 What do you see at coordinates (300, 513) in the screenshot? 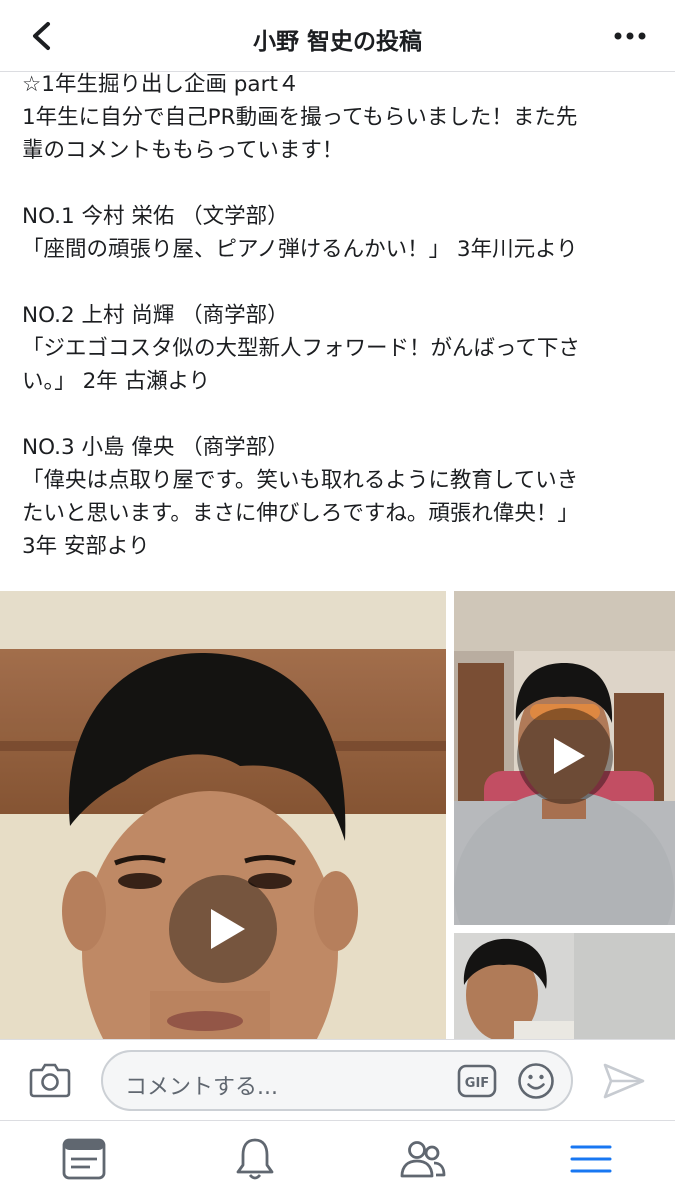
I see `post-line: たいと思います。まさに伸びしろですね。頑張れ偉央！」` at bounding box center [300, 513].